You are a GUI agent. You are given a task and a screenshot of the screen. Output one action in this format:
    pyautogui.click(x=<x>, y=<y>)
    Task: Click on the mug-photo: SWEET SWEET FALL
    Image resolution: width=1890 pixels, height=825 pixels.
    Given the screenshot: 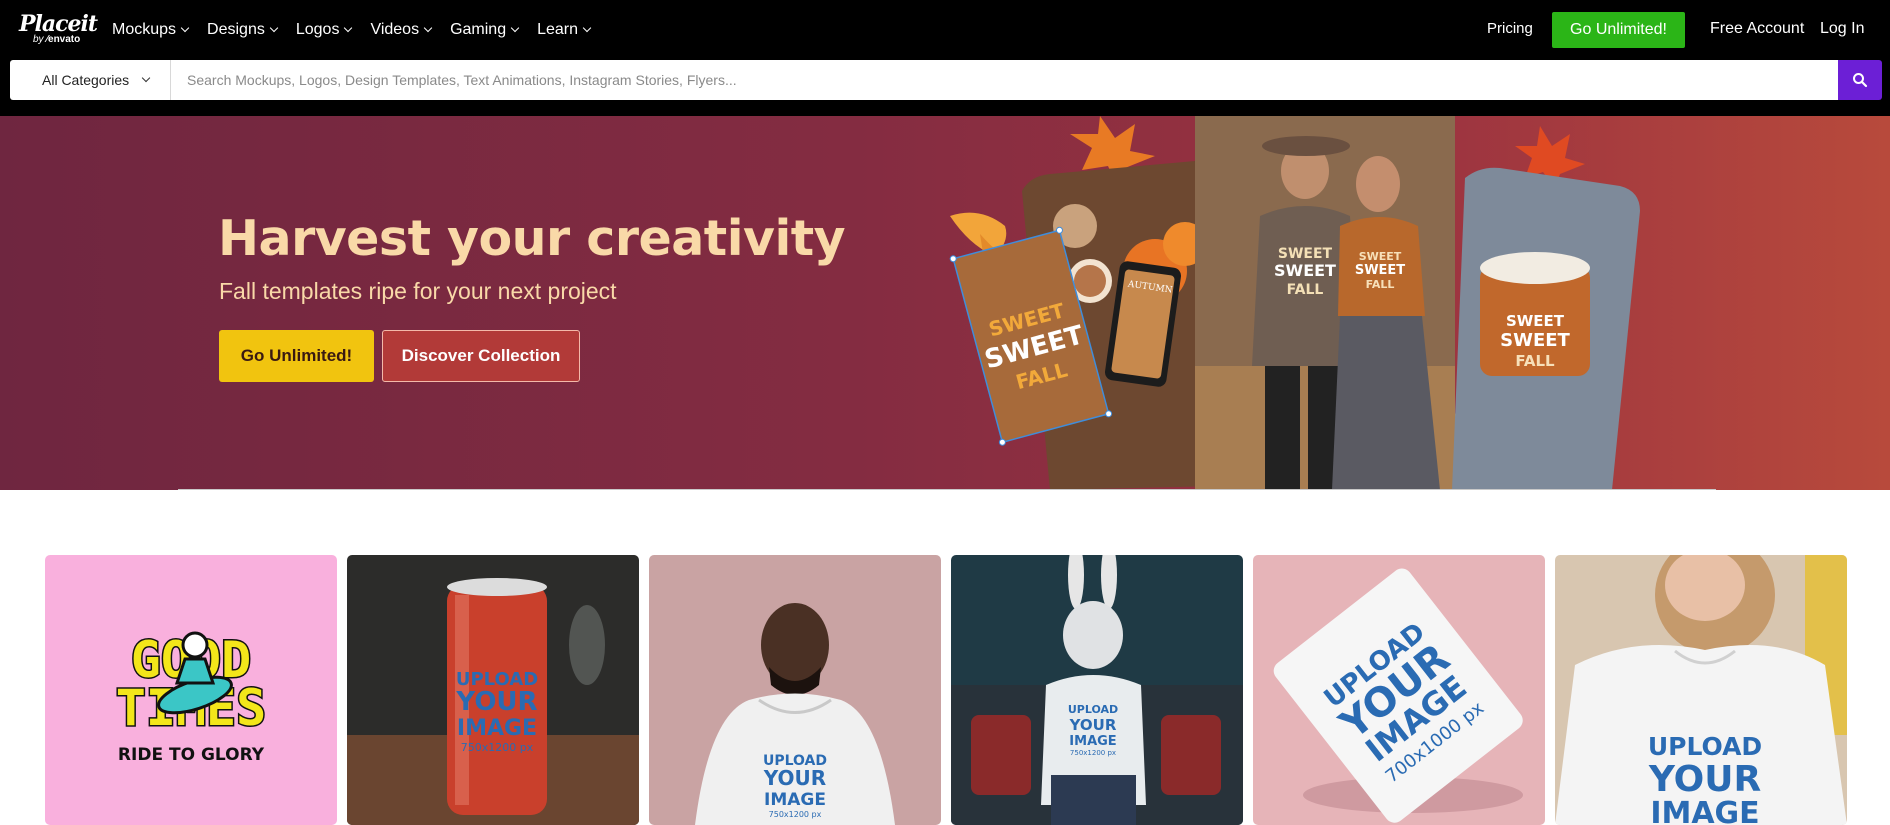 What is the action you would take?
    pyautogui.click(x=1546, y=328)
    